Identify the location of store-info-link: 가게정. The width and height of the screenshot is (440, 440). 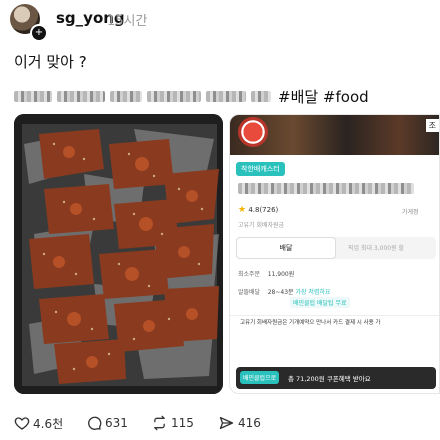
(410, 212).